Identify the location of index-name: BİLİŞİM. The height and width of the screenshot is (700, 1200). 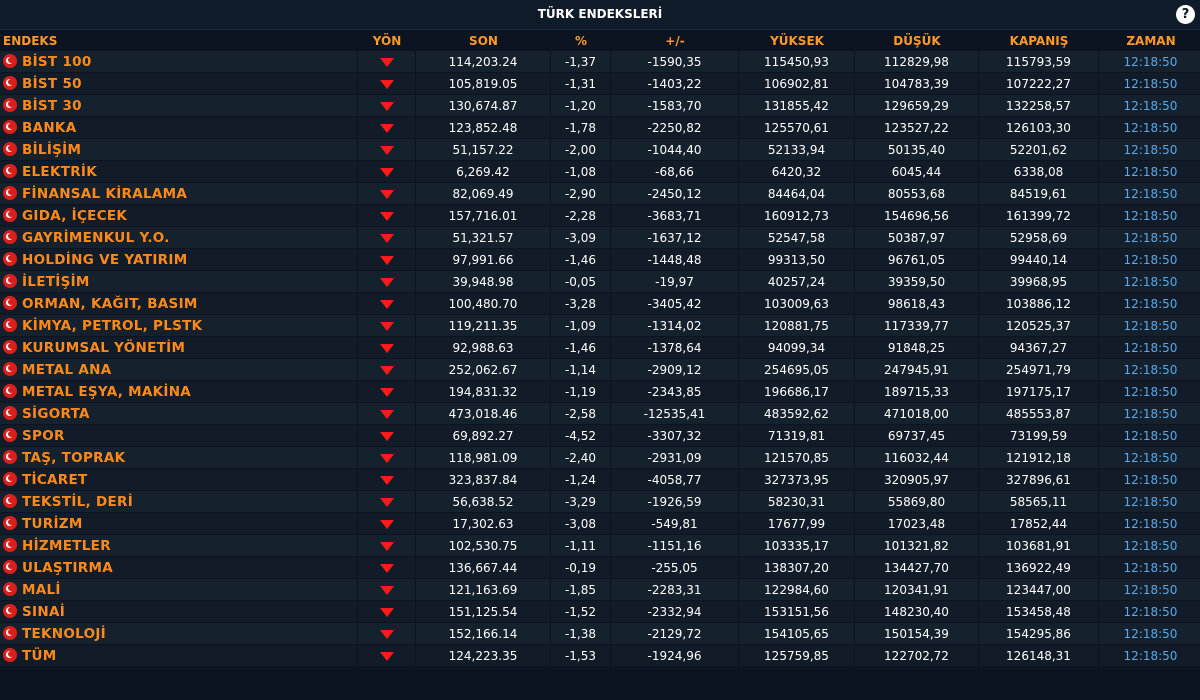
(51, 150).